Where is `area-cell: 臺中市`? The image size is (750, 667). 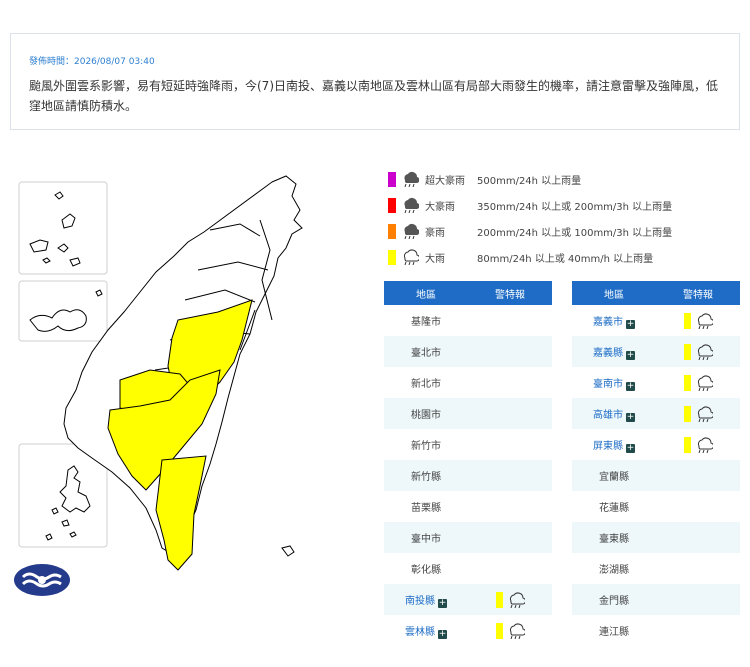
area-cell: 臺中市 is located at coordinates (426, 537).